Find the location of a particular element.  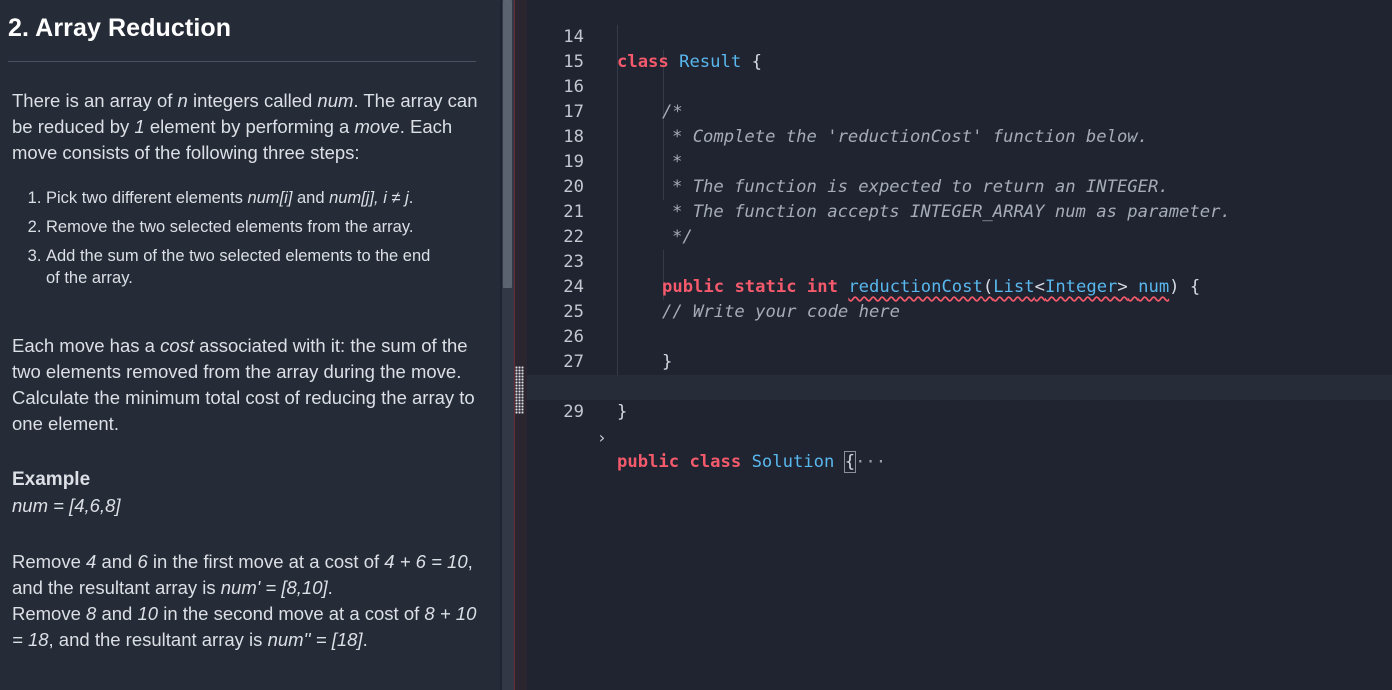

example-var: num'' = [18] is located at coordinates (315, 639).